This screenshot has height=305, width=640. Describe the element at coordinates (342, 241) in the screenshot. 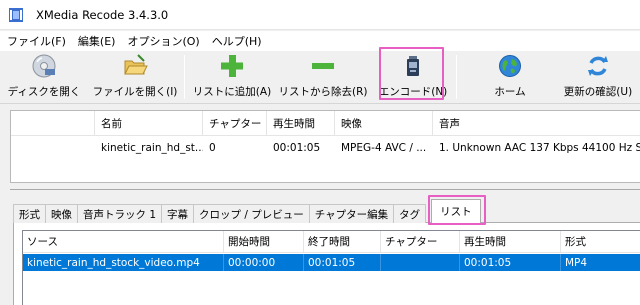

I see `job-list-column-end: 終了時間` at that location.